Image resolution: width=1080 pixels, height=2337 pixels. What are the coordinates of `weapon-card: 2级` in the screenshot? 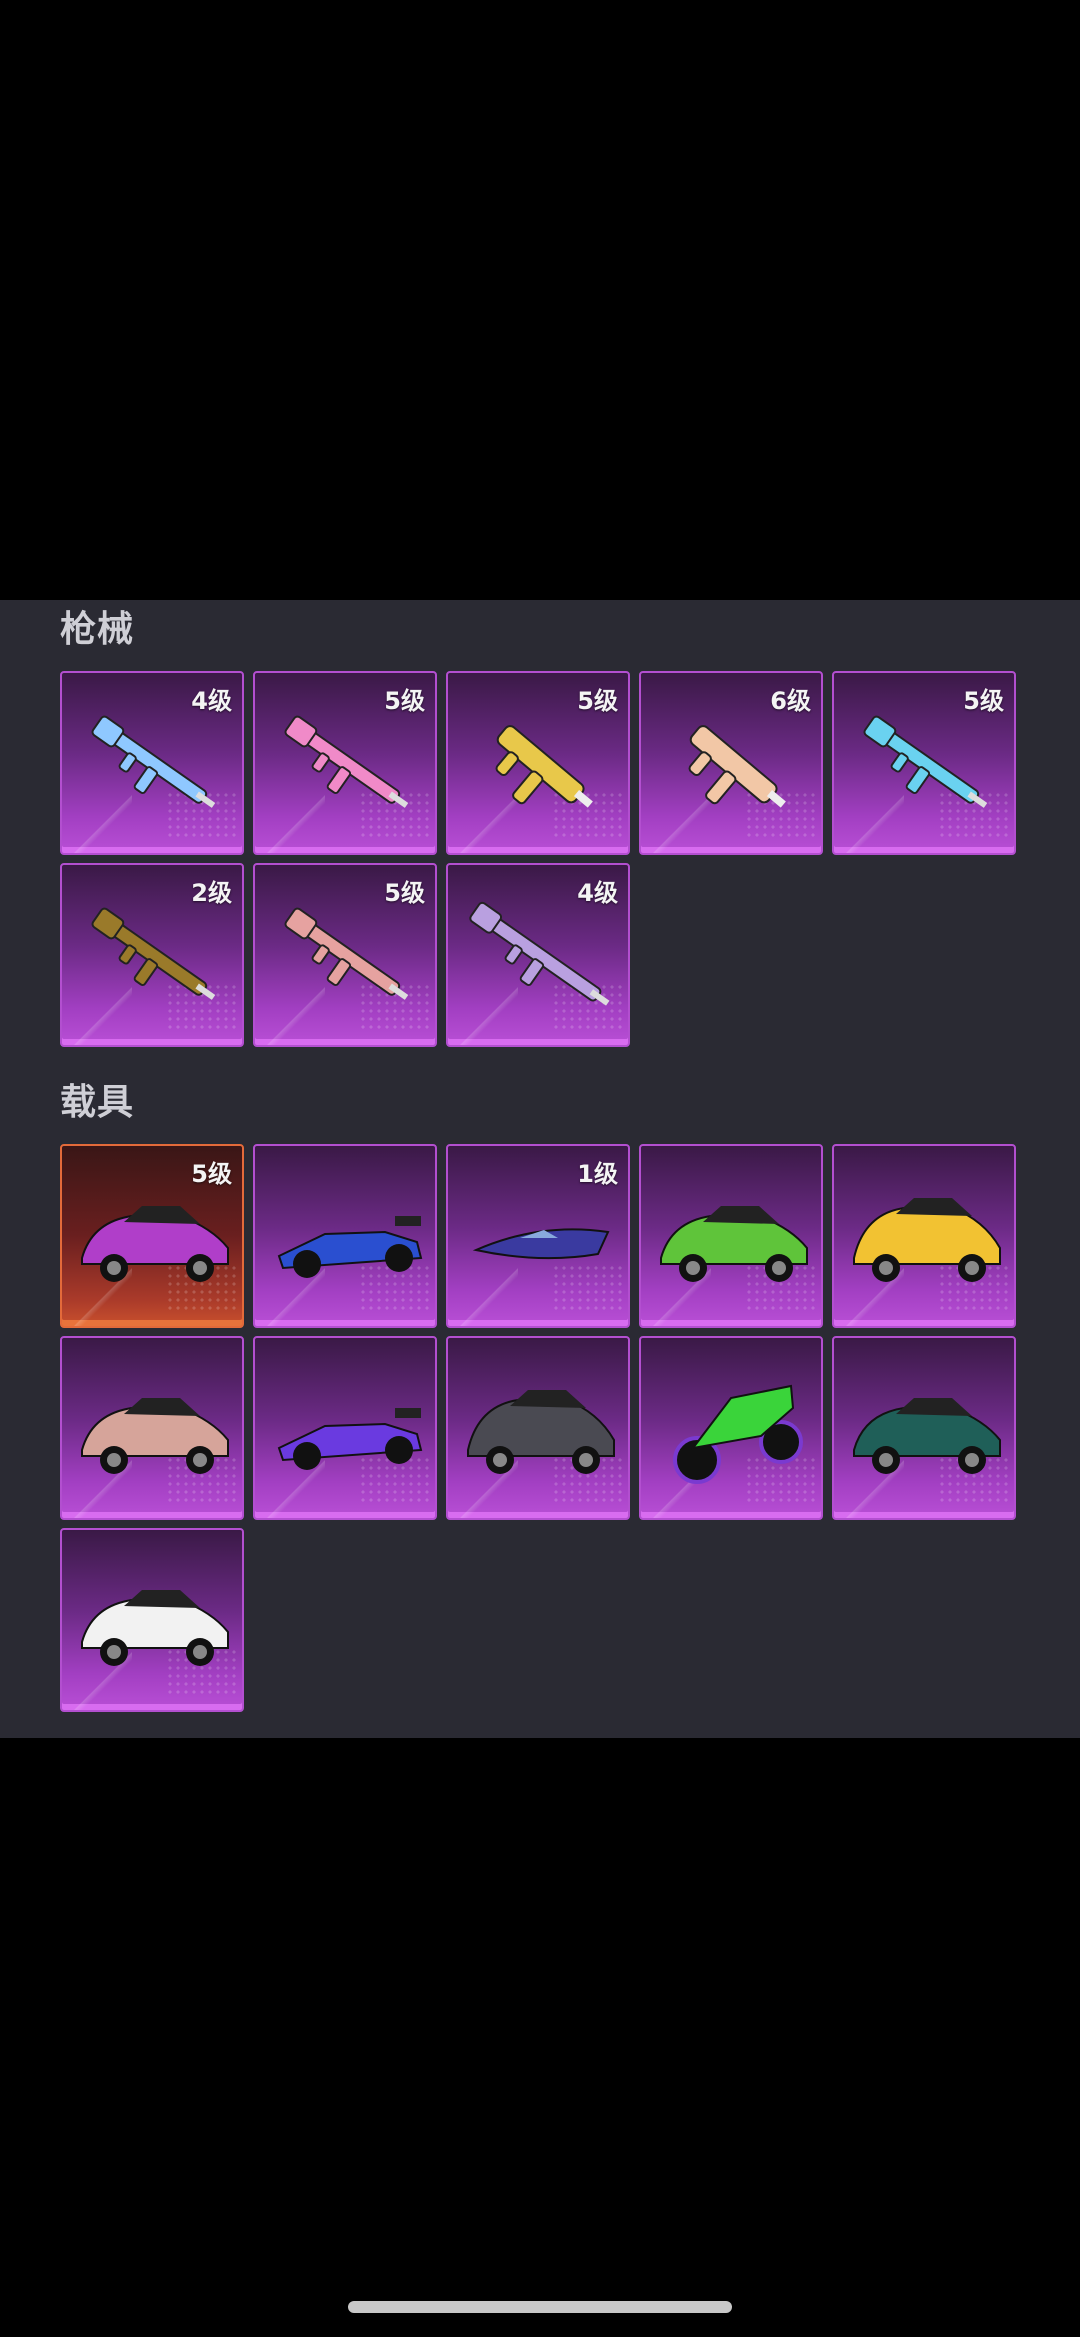 It's located at (152, 955).